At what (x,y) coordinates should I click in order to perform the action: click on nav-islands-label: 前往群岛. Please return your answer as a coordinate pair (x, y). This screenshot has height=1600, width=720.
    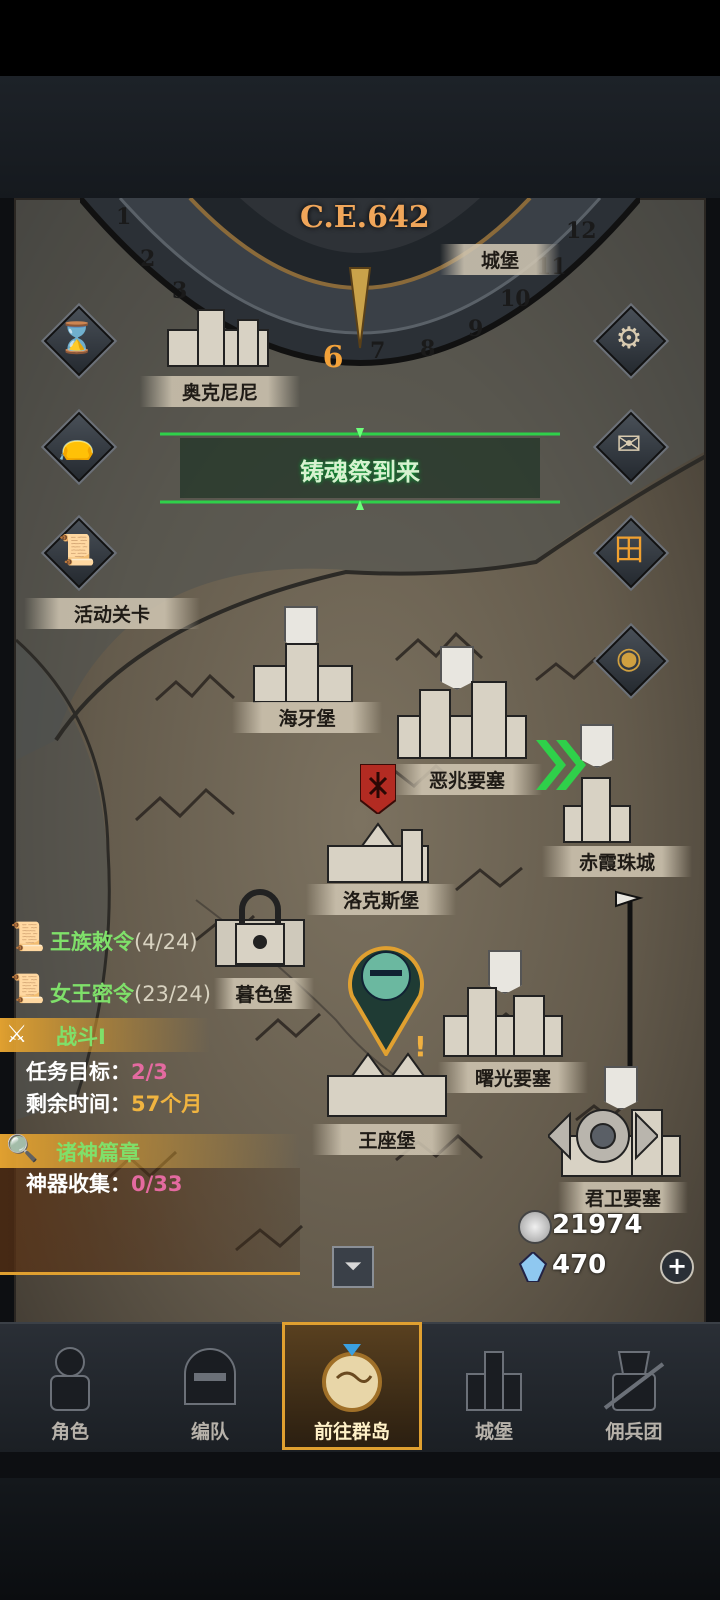
    Looking at the image, I should click on (351, 1432).